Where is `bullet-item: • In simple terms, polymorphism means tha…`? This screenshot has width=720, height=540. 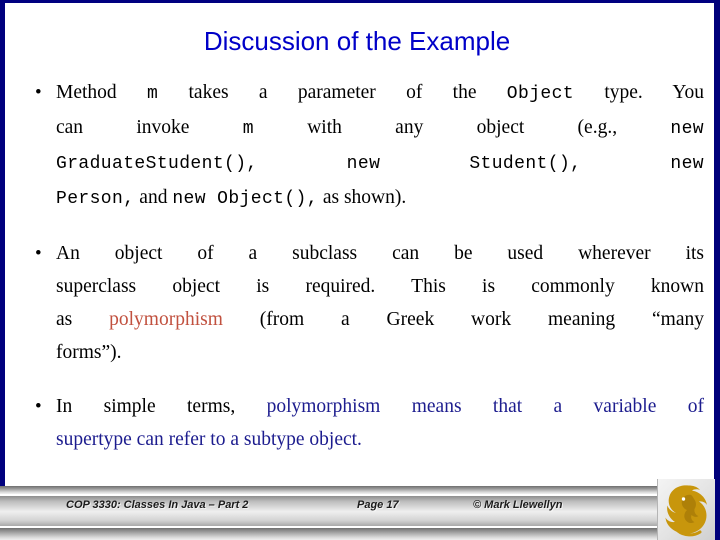 bullet-item: • In simple terms, polymorphism means tha… is located at coordinates (359, 423).